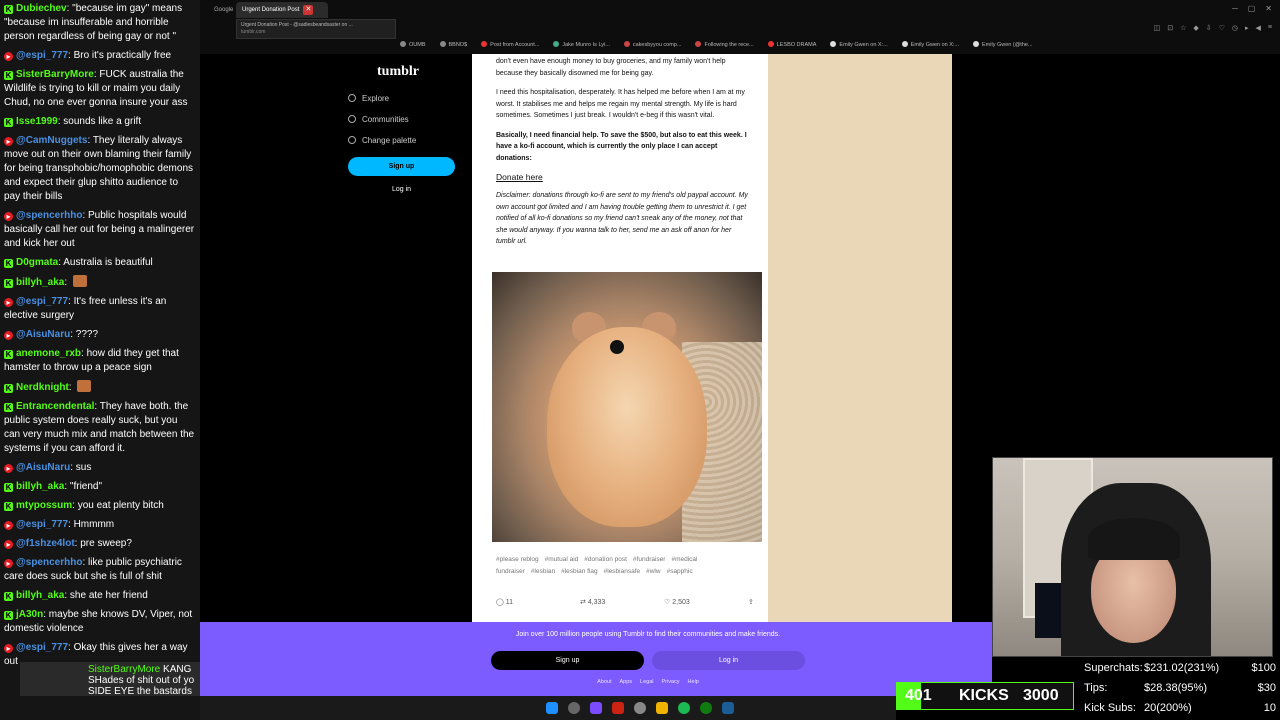 Image resolution: width=1280 pixels, height=720 pixels. I want to click on pinned-user: SisterBarryMore, so click(124, 669).